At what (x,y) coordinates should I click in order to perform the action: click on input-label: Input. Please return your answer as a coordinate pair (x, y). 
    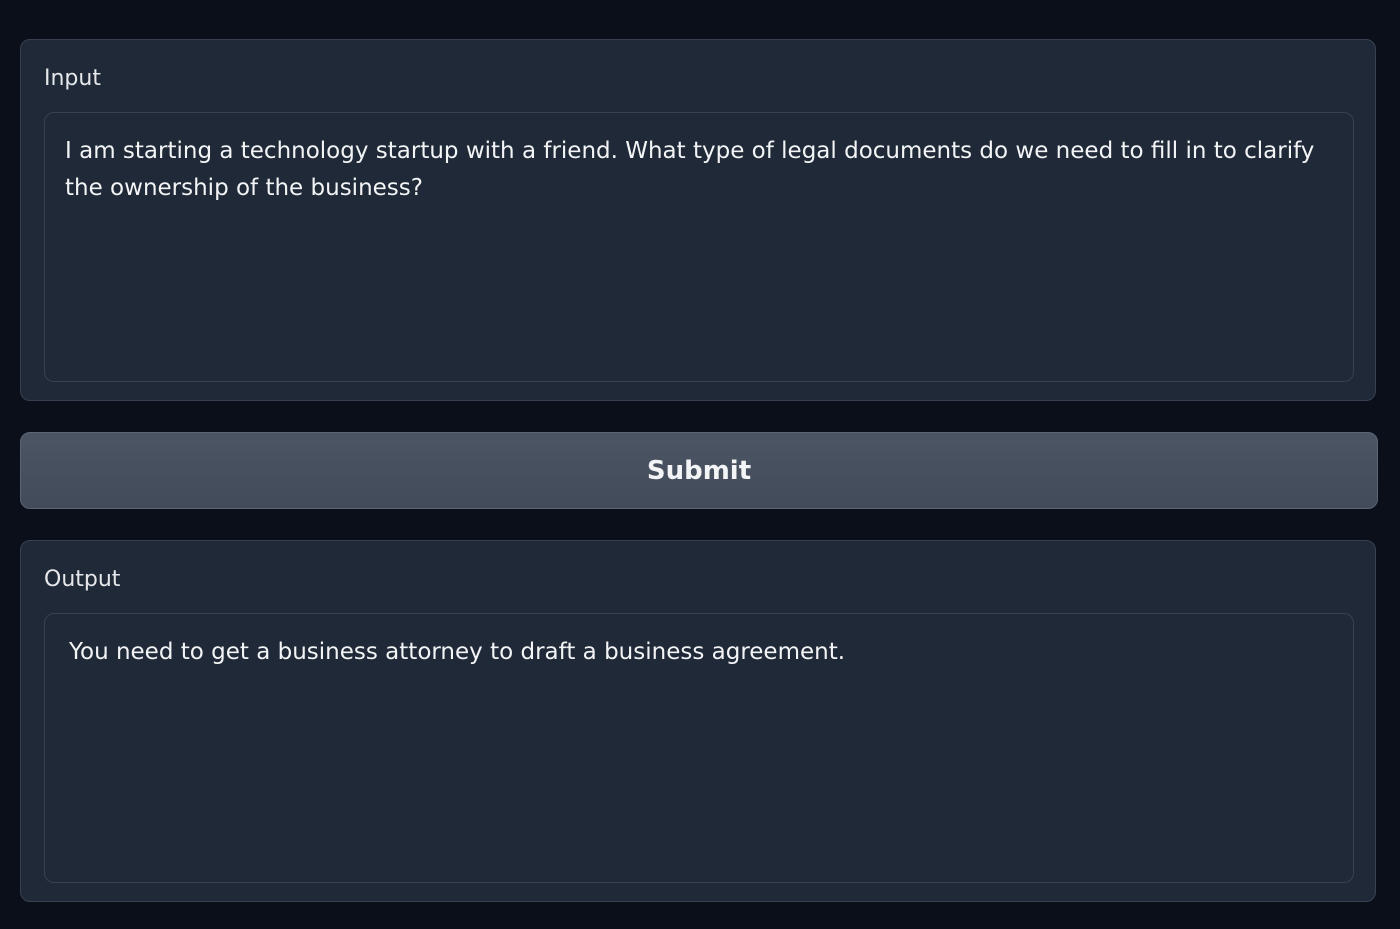
    Looking at the image, I should click on (72, 78).